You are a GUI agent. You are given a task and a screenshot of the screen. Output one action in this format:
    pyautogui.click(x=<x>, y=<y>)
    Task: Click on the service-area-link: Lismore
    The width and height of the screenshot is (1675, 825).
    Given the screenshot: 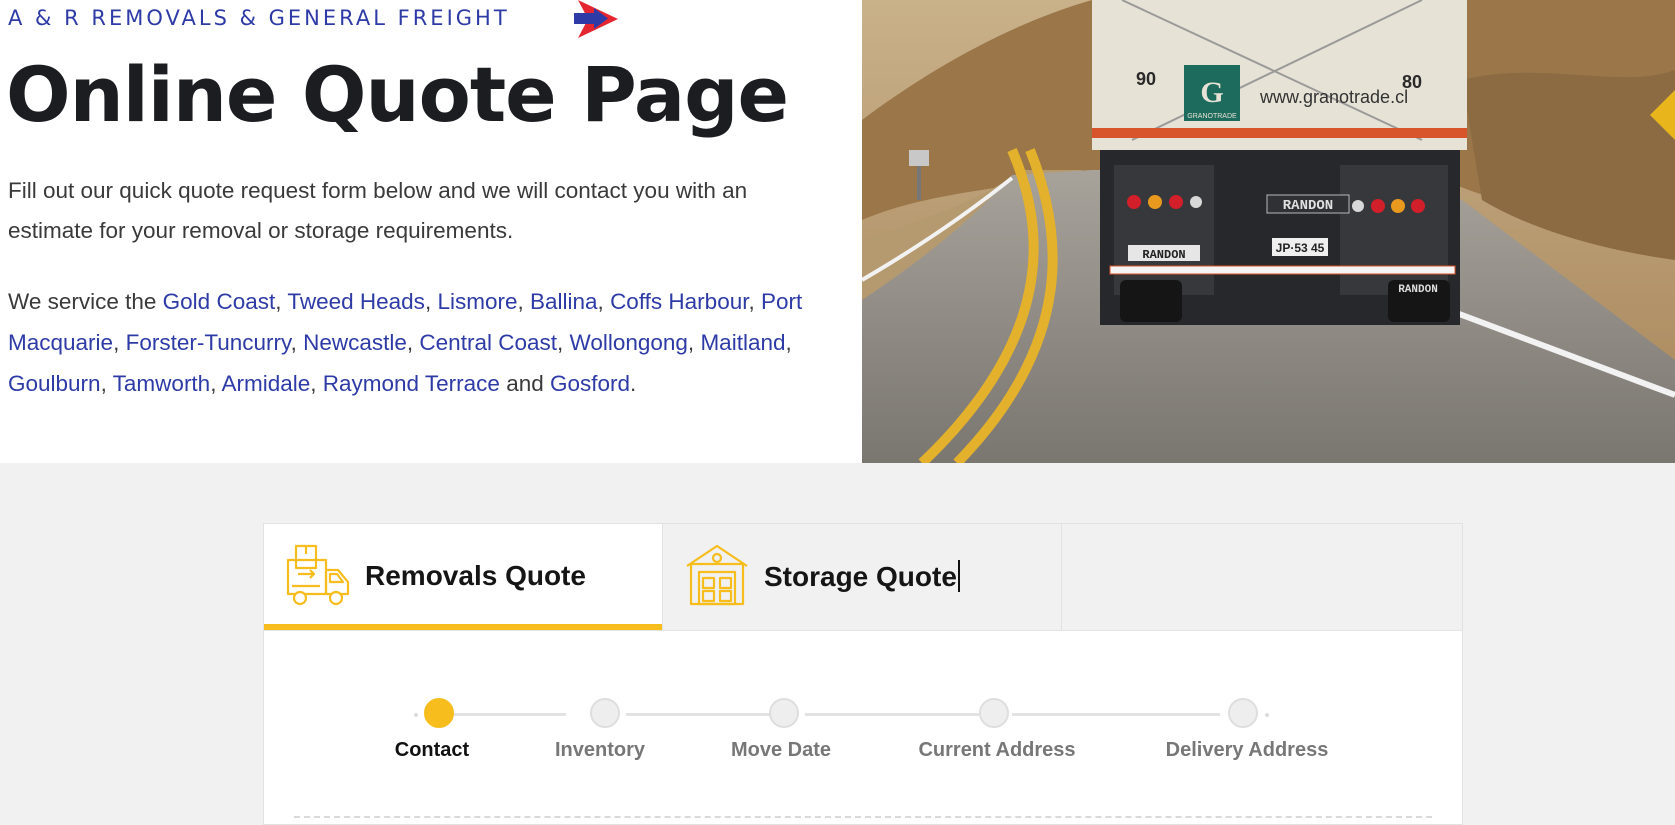 What is the action you would take?
    pyautogui.click(x=477, y=301)
    